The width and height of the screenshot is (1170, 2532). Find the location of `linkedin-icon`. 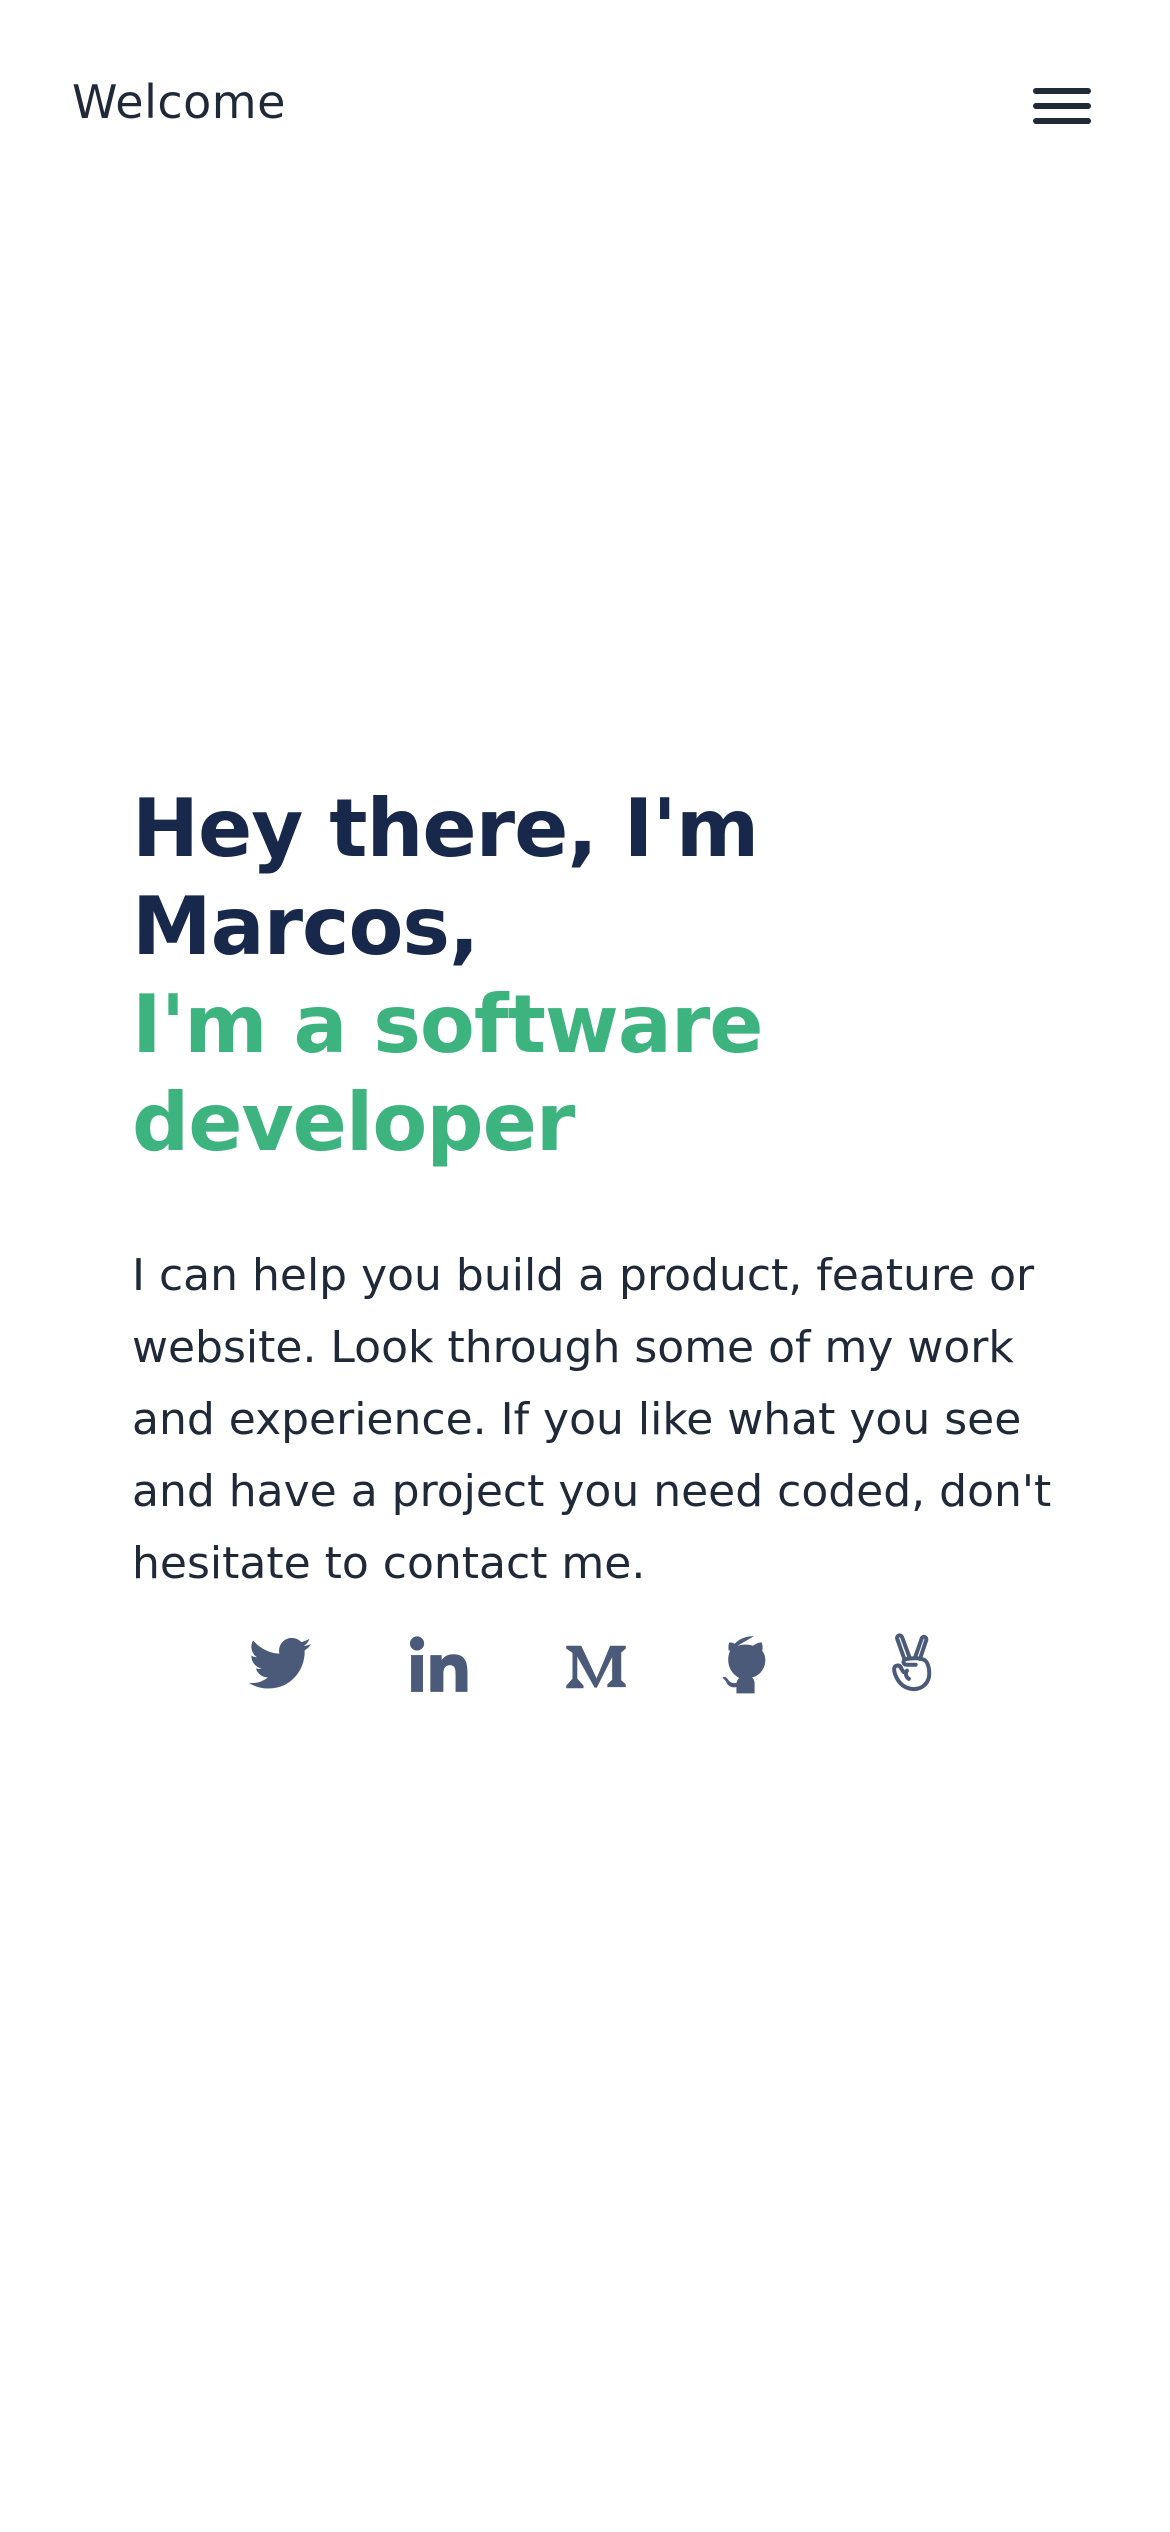

linkedin-icon is located at coordinates (438, 1664).